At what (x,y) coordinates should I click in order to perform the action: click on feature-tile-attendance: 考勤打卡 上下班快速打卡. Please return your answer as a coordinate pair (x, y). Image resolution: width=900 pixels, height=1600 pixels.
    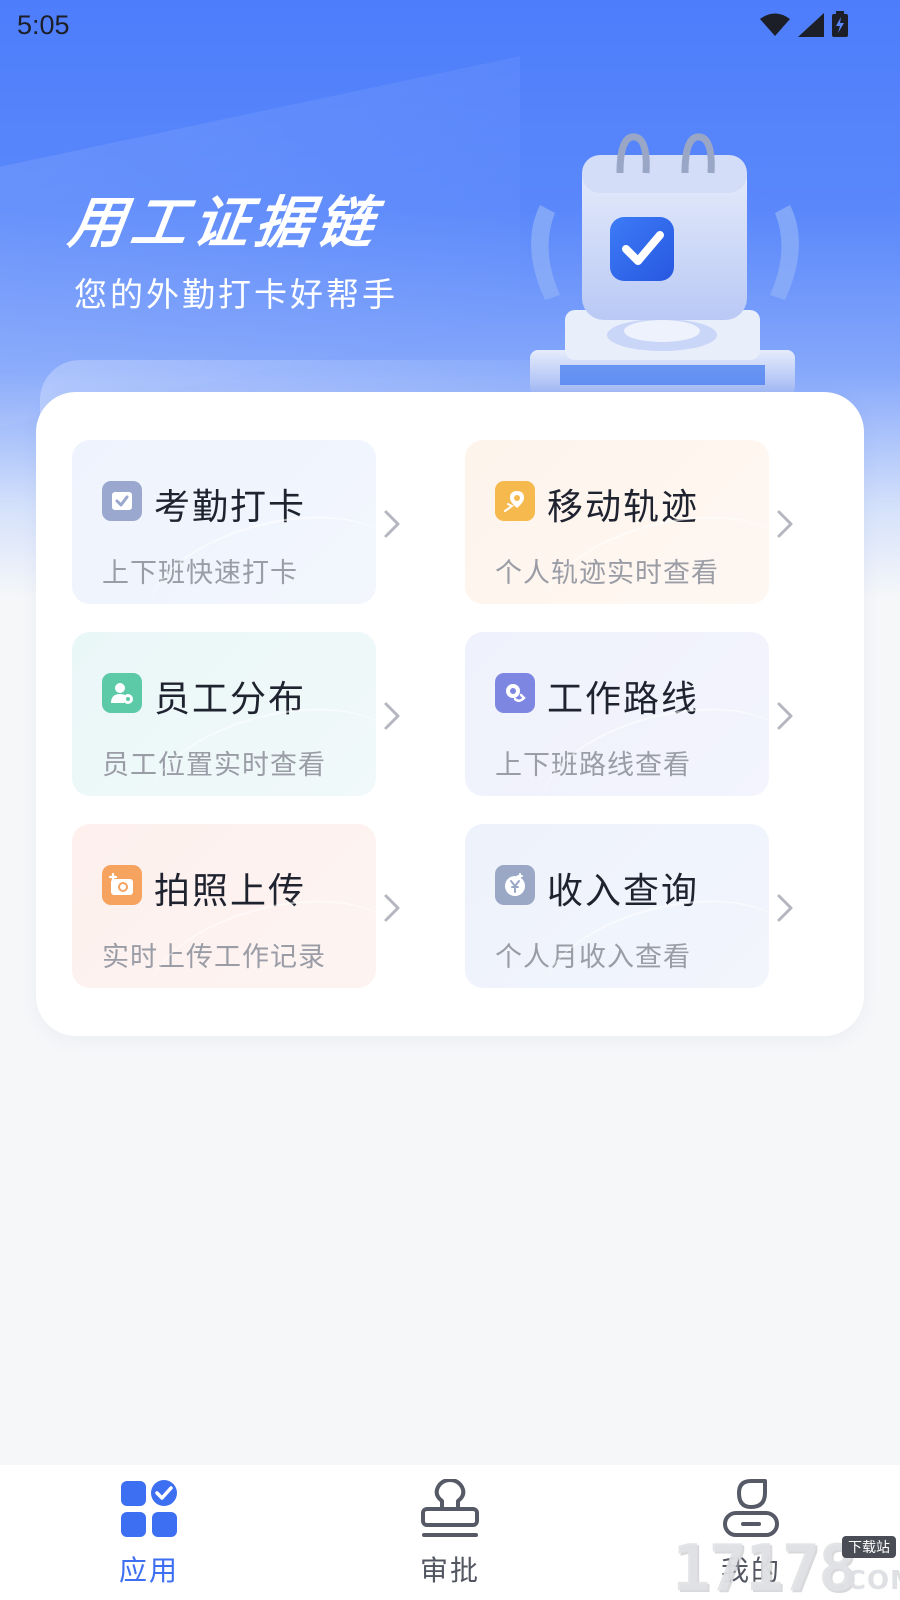
    Looking at the image, I should click on (224, 522).